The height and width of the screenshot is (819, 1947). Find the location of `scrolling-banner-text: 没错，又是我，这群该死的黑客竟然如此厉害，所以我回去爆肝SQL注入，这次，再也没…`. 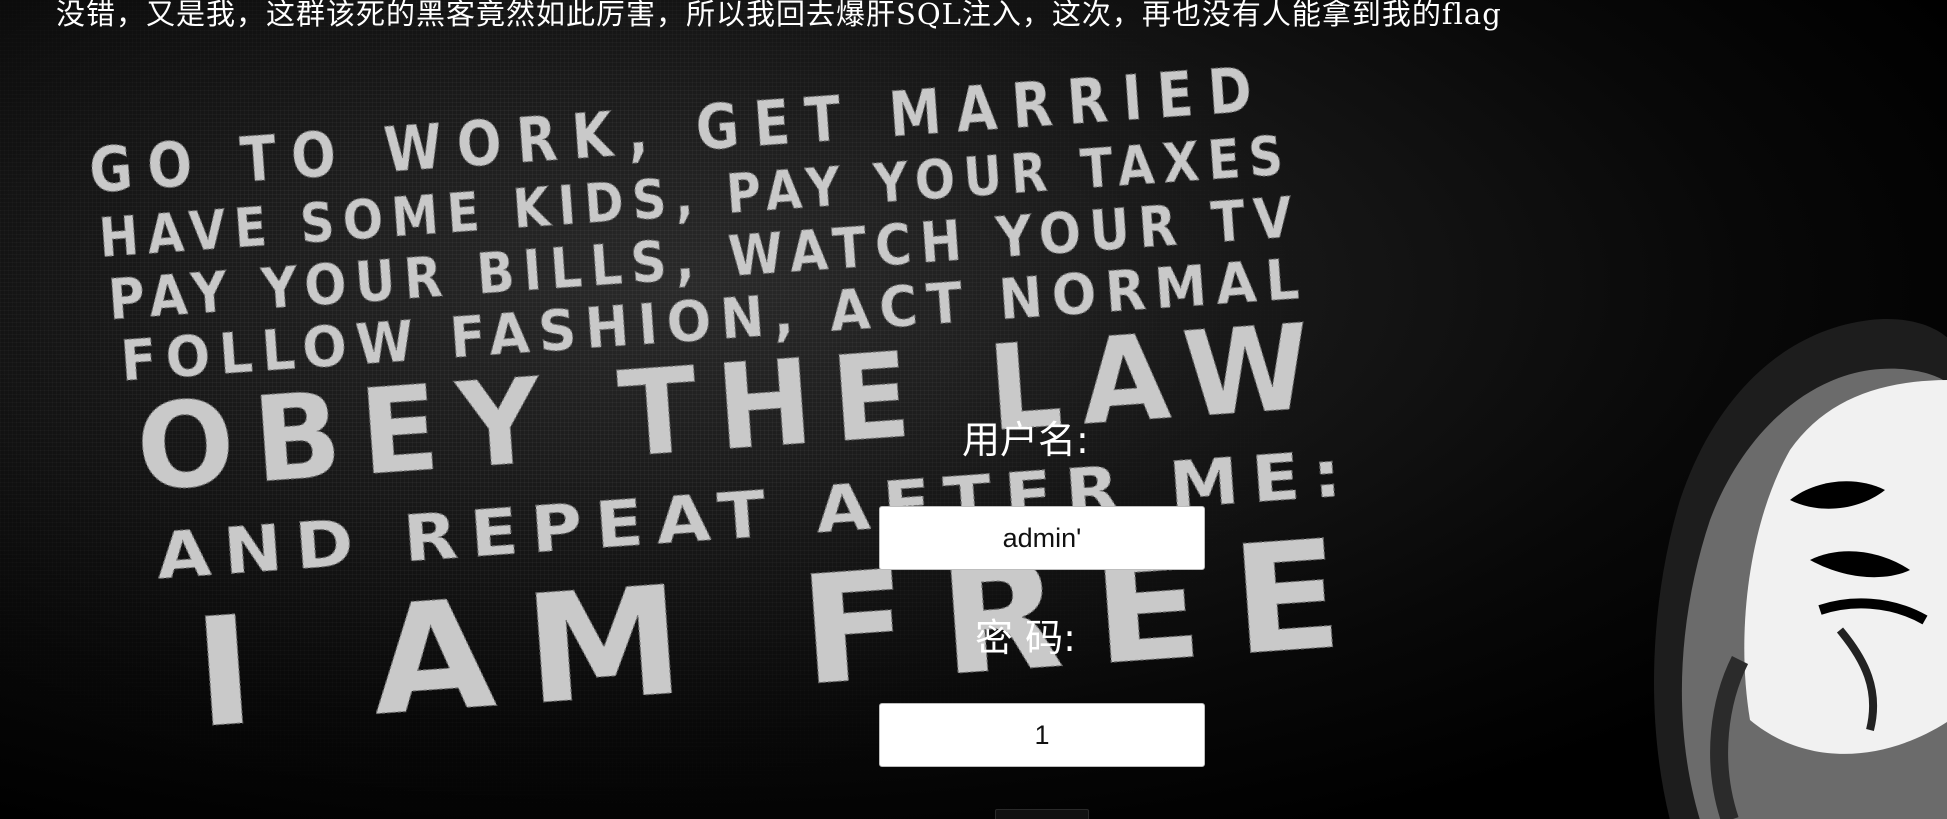

scrolling-banner-text: 没错，又是我，这群该死的黑客竟然如此厉害，所以我回去爆肝SQL注入，这次，再也没… is located at coordinates (779, 15).